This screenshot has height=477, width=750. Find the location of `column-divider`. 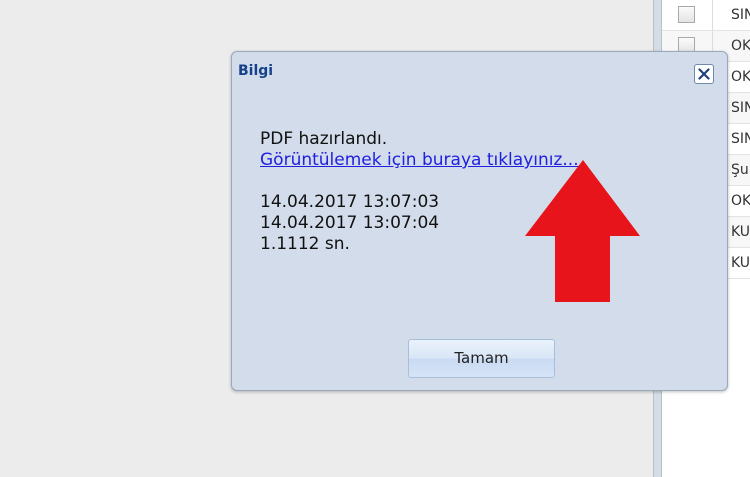

column-divider is located at coordinates (712, 15).